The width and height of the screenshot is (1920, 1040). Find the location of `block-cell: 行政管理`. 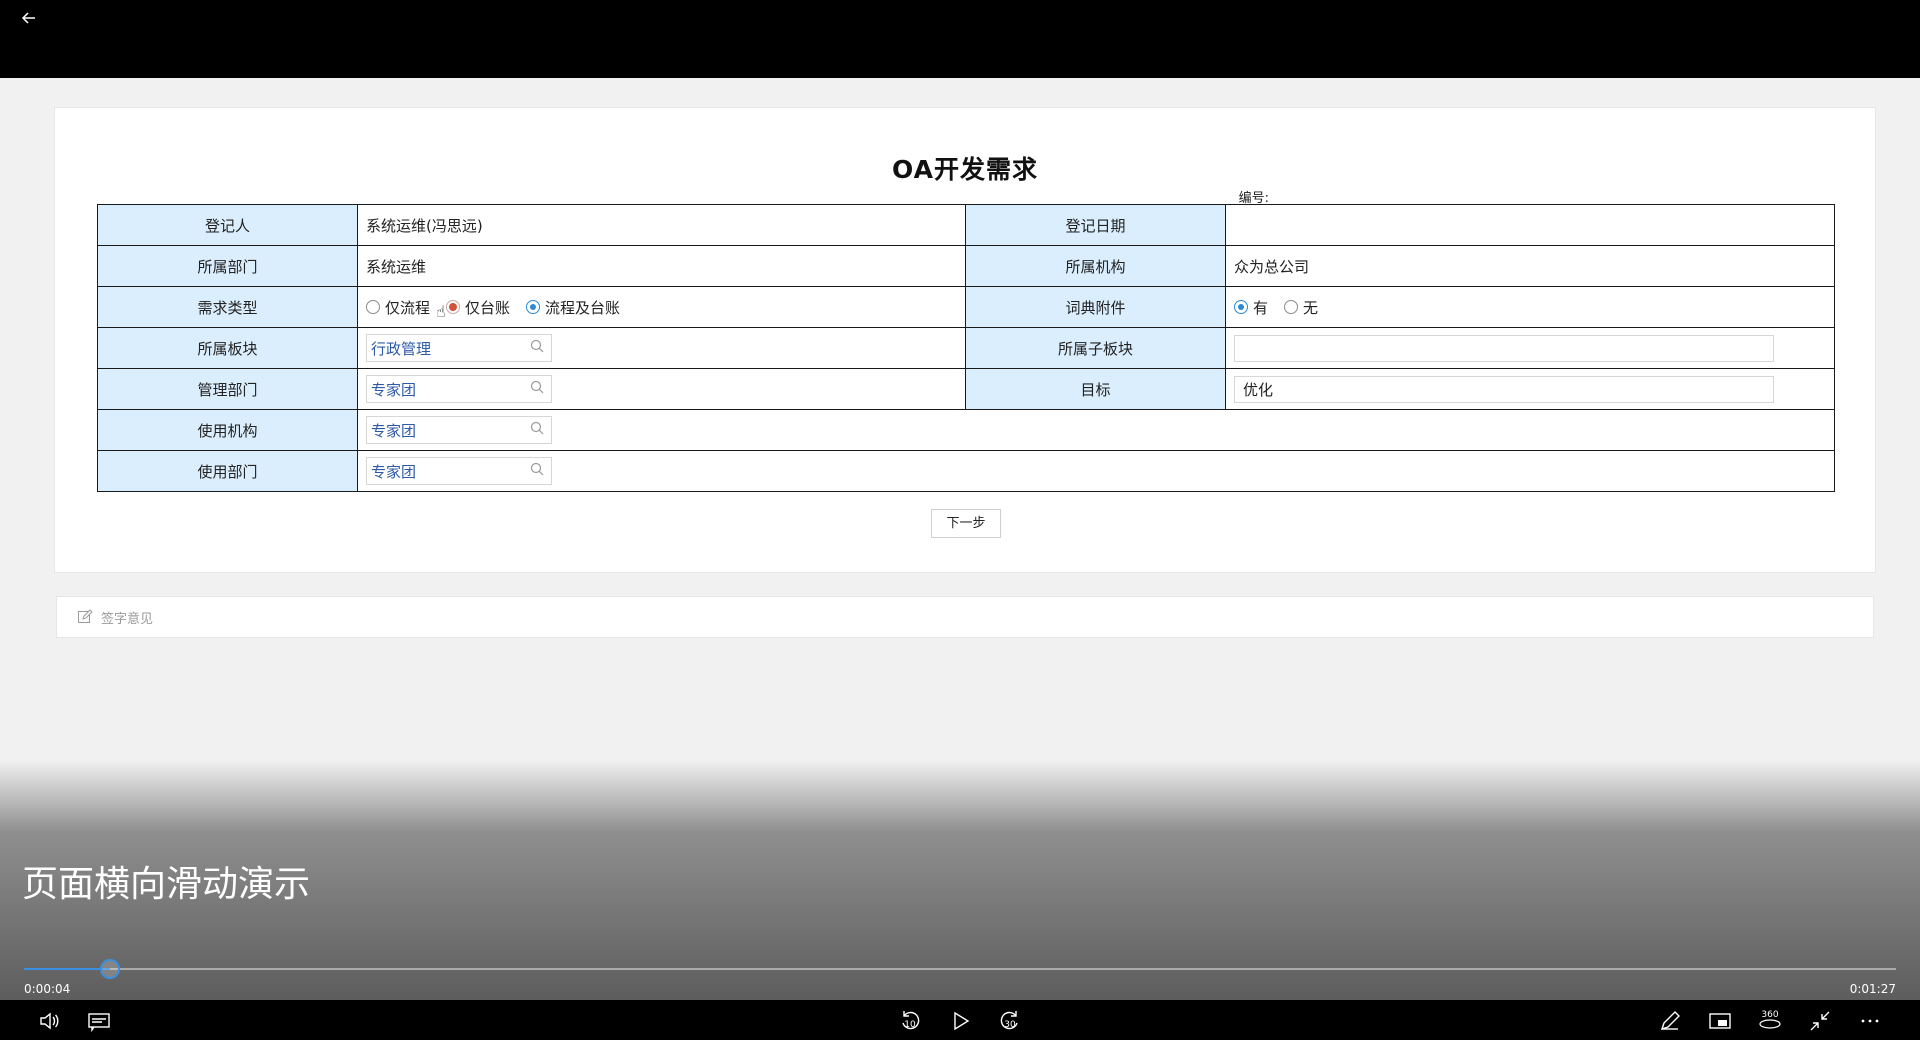

block-cell: 行政管理 is located at coordinates (661, 348).